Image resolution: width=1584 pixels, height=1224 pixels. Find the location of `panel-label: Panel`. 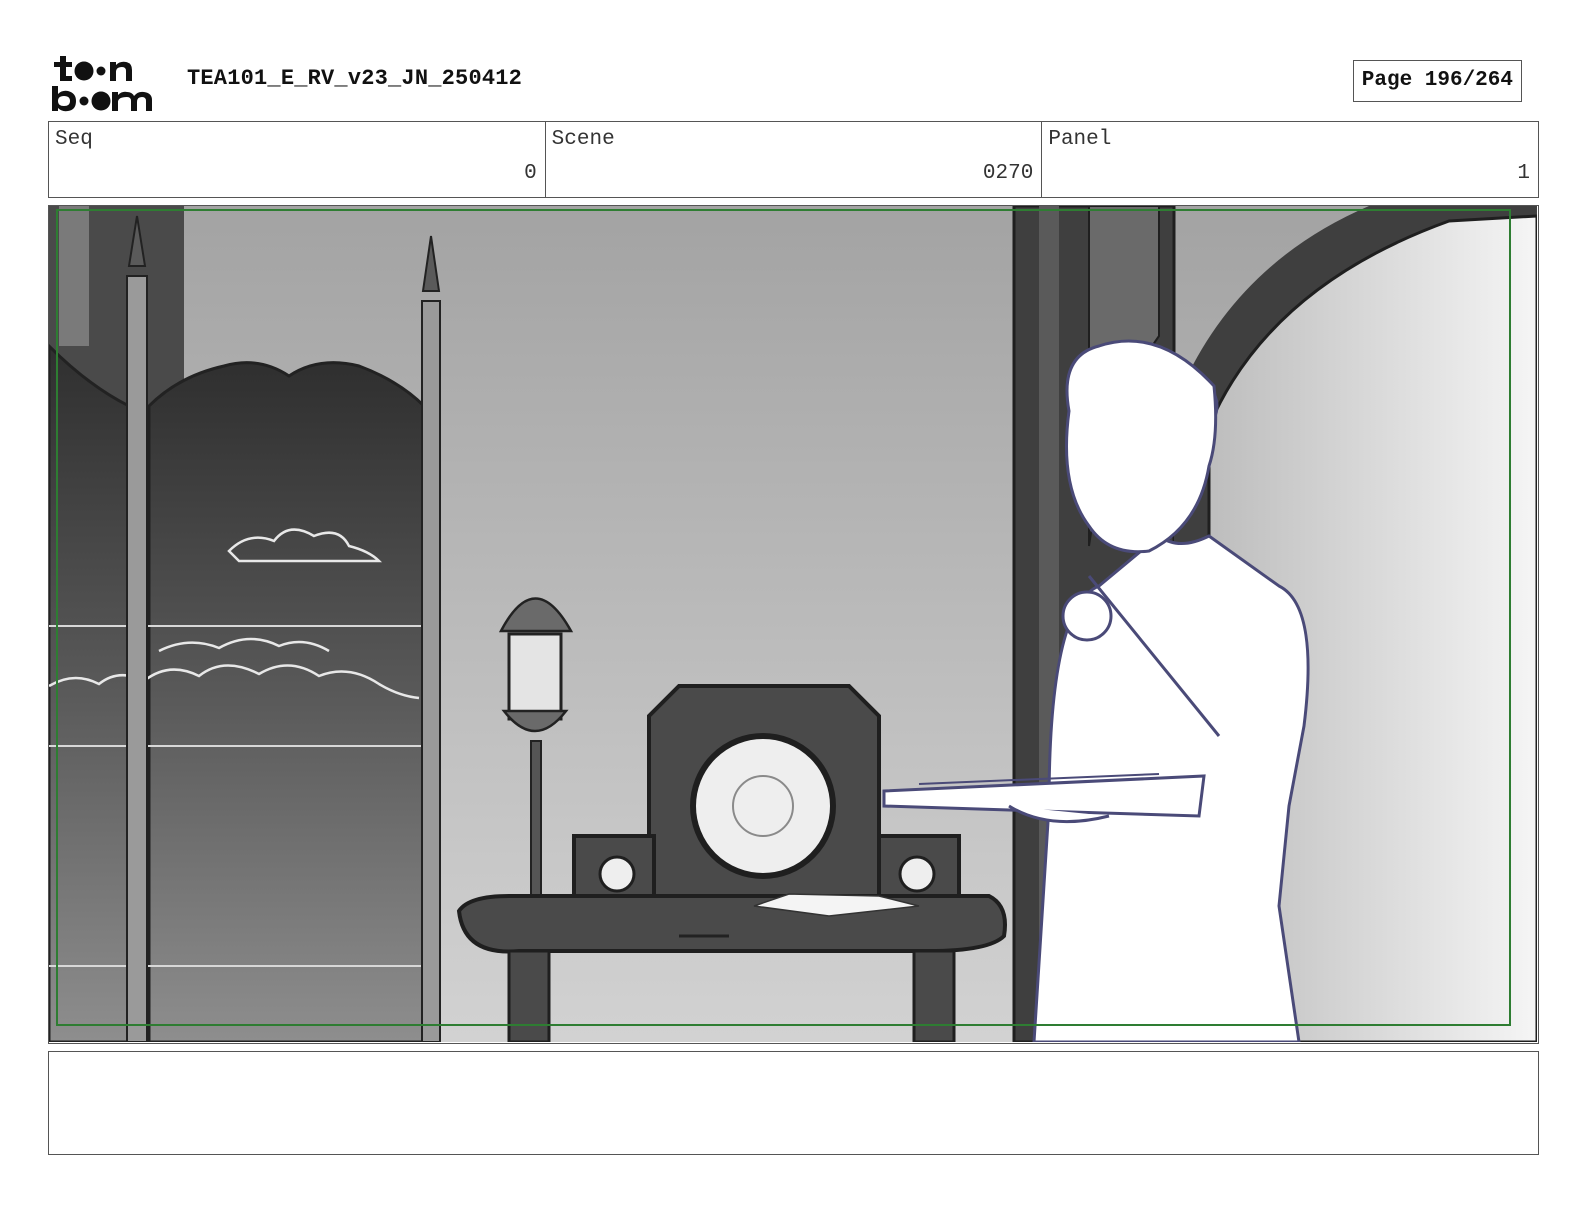

panel-label: Panel is located at coordinates (1080, 139).